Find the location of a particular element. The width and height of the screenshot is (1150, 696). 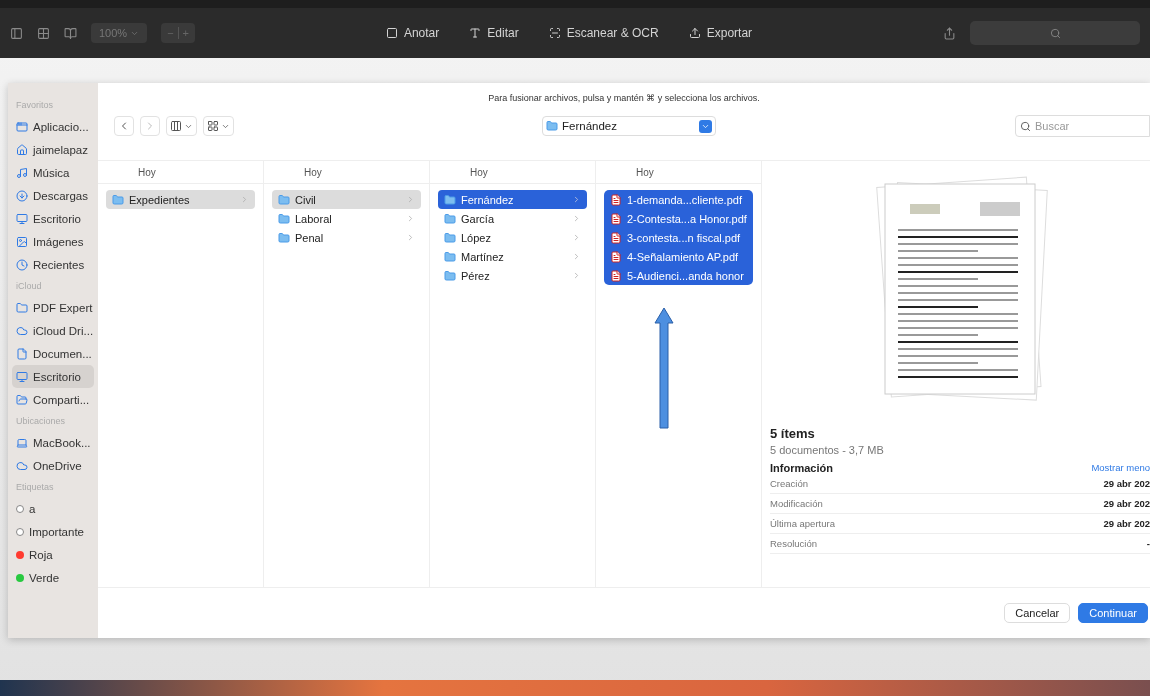

laptop-icon is located at coordinates (22, 442).